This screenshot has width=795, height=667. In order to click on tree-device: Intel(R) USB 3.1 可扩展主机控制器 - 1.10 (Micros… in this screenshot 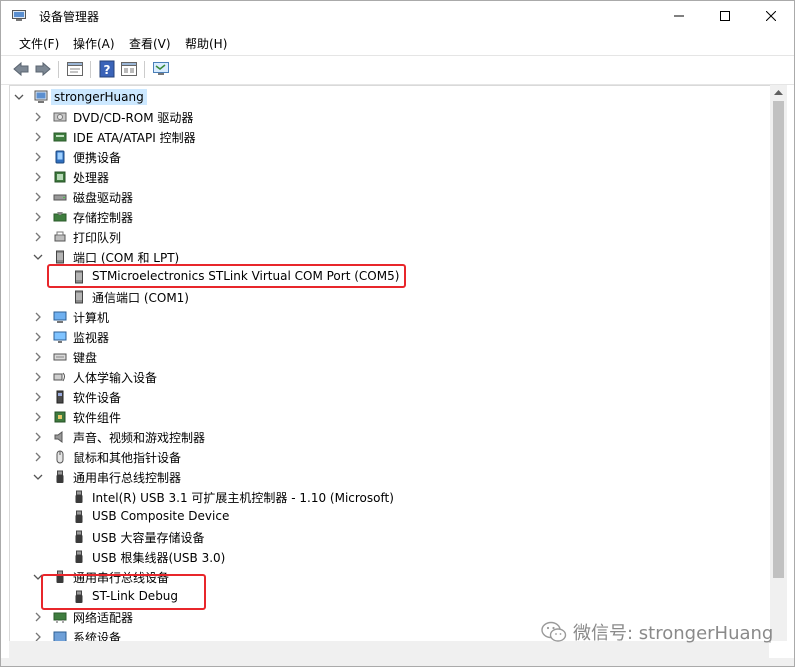, I will do `click(390, 497)`.